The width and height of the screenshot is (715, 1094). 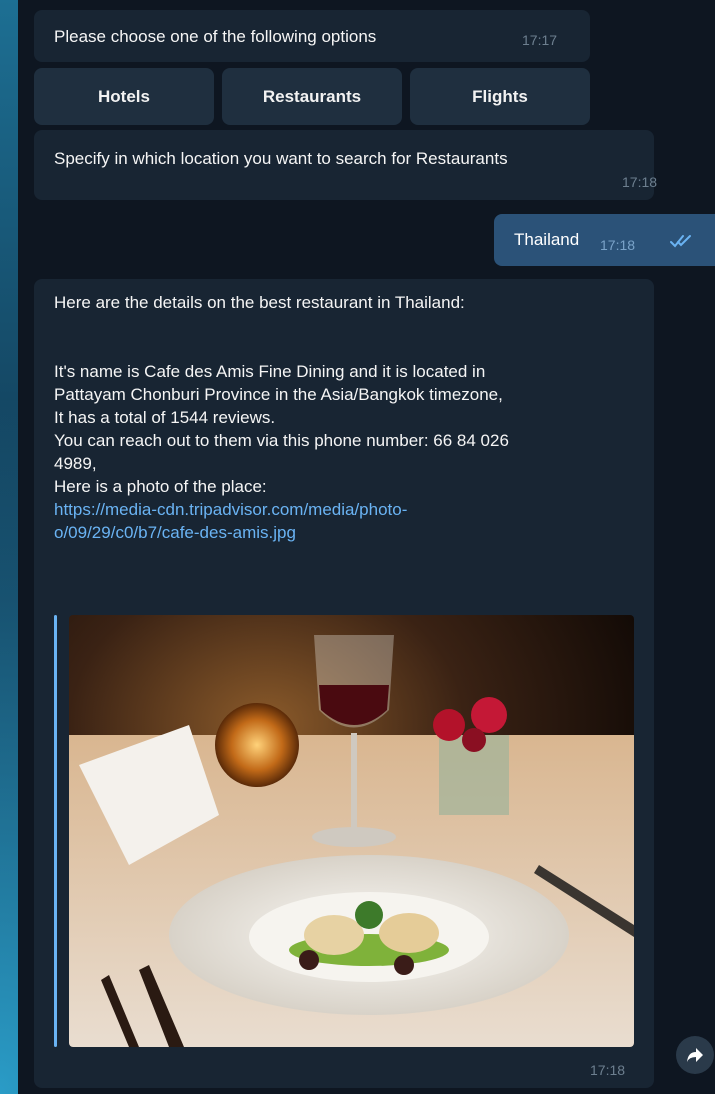 What do you see at coordinates (160, 486) in the screenshot?
I see `details-line: Here is a photo of the place:` at bounding box center [160, 486].